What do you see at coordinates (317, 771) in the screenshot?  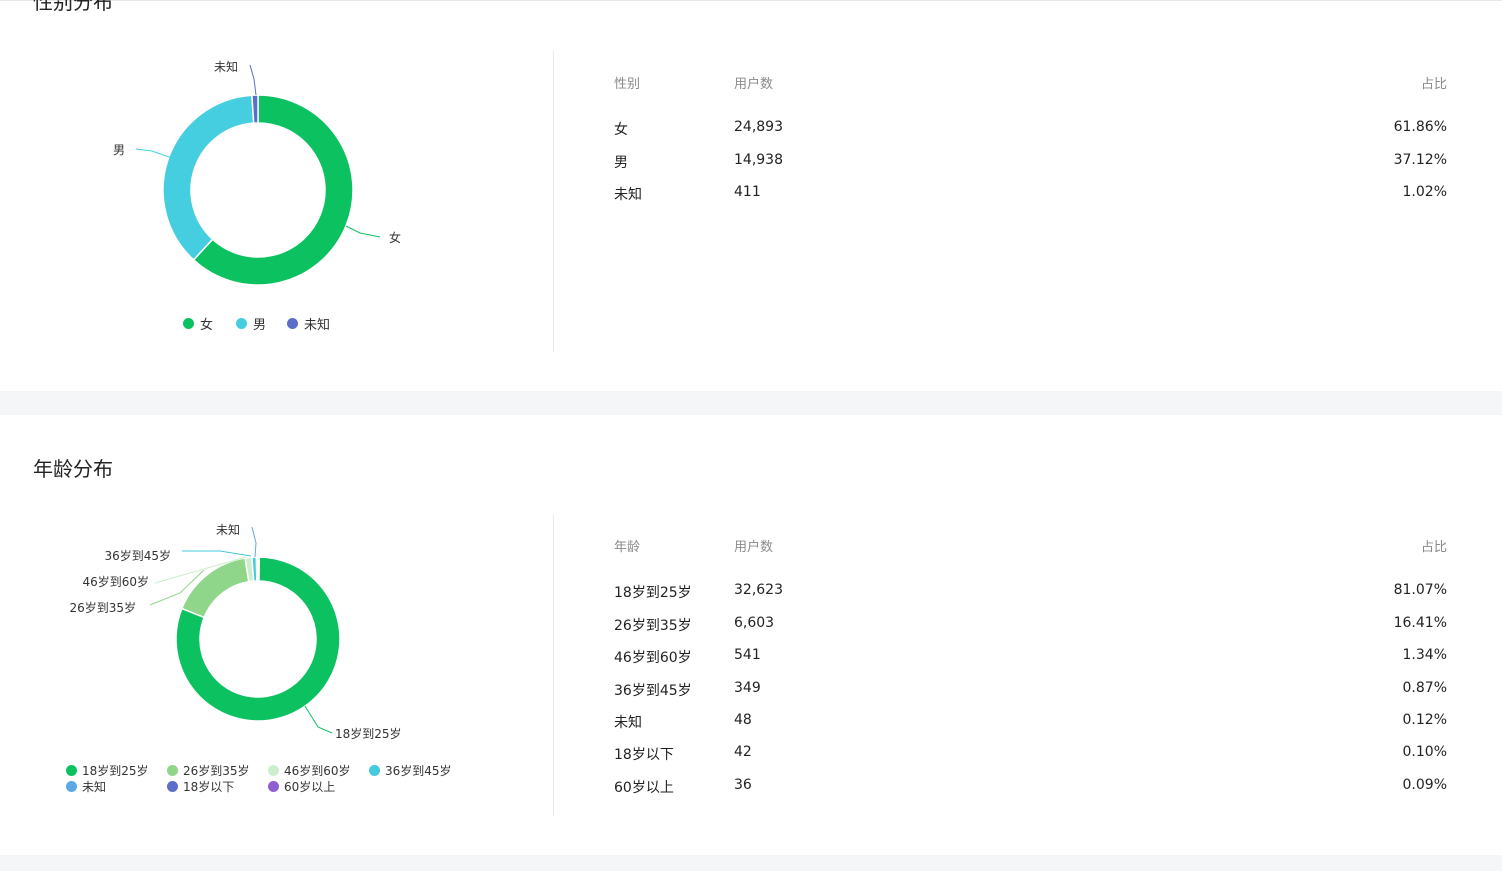 I see `legend-label: 46岁到60岁` at bounding box center [317, 771].